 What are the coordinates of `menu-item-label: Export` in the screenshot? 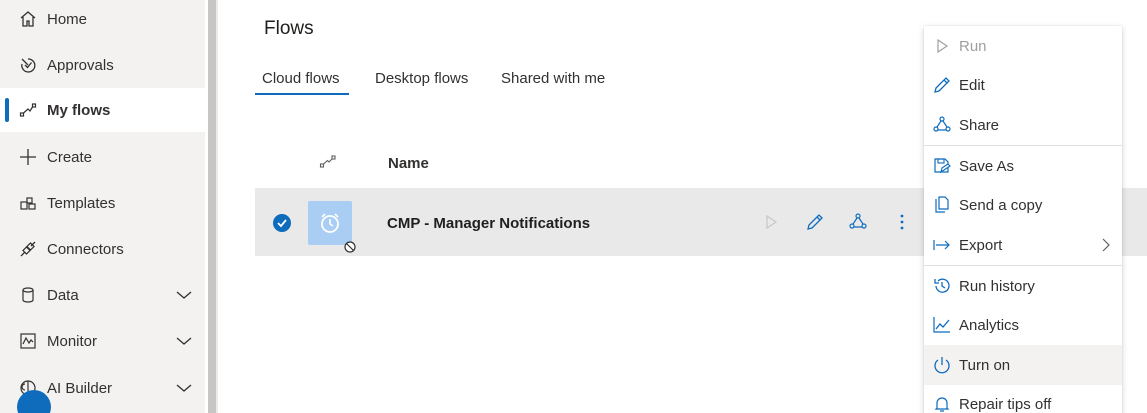 It's located at (981, 245).